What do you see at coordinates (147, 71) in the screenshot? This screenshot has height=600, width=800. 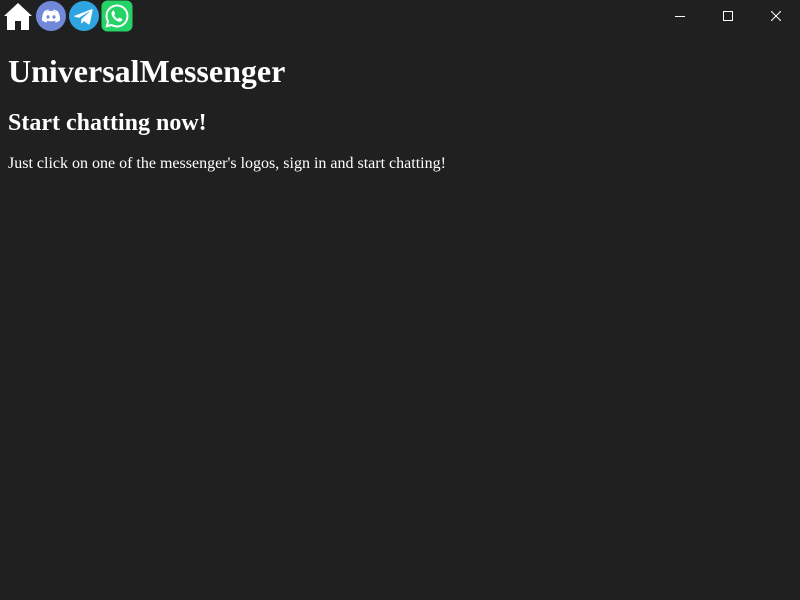 I see `page-title: UniversalMessenger` at bounding box center [147, 71].